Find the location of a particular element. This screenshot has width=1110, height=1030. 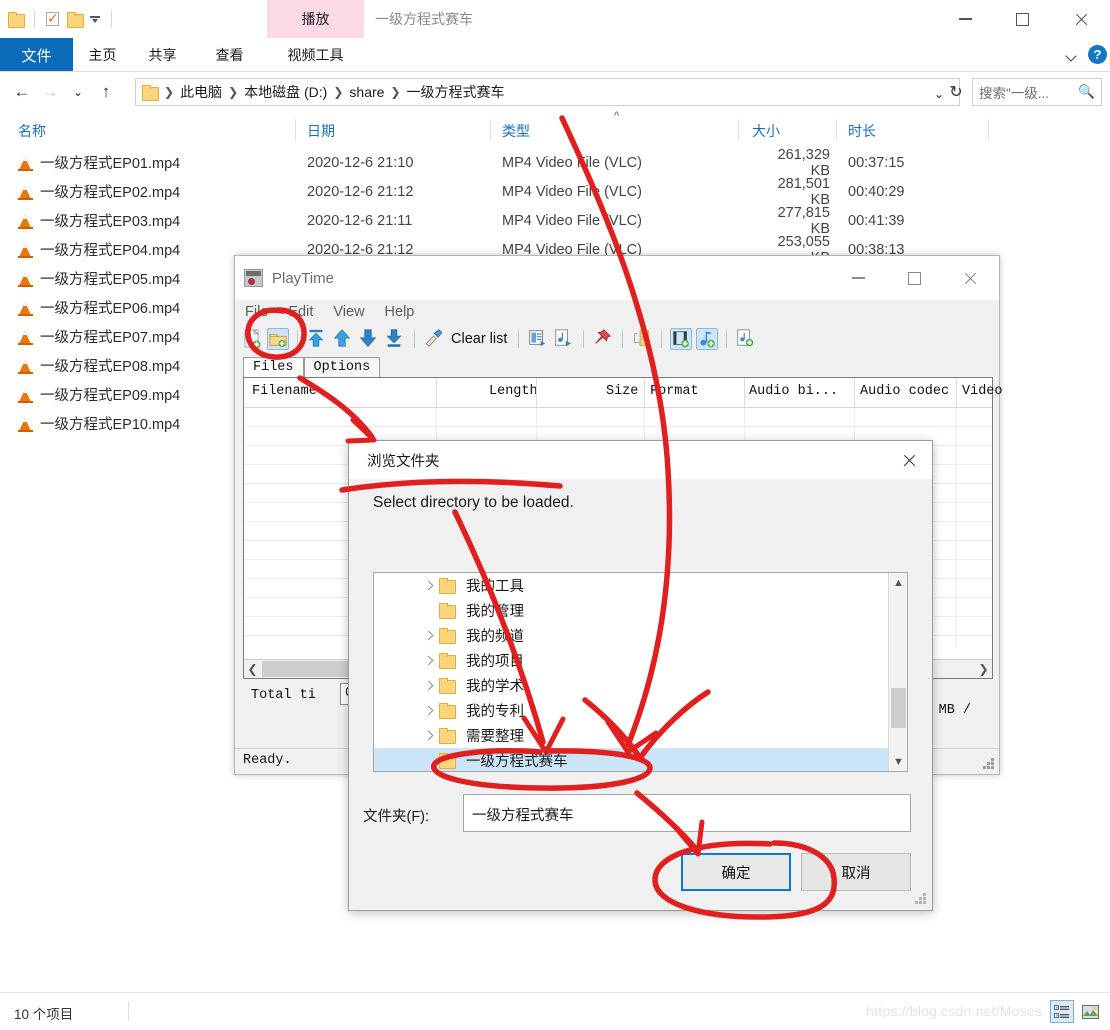

tab-video-tools: 视频工具 is located at coordinates (315, 55).